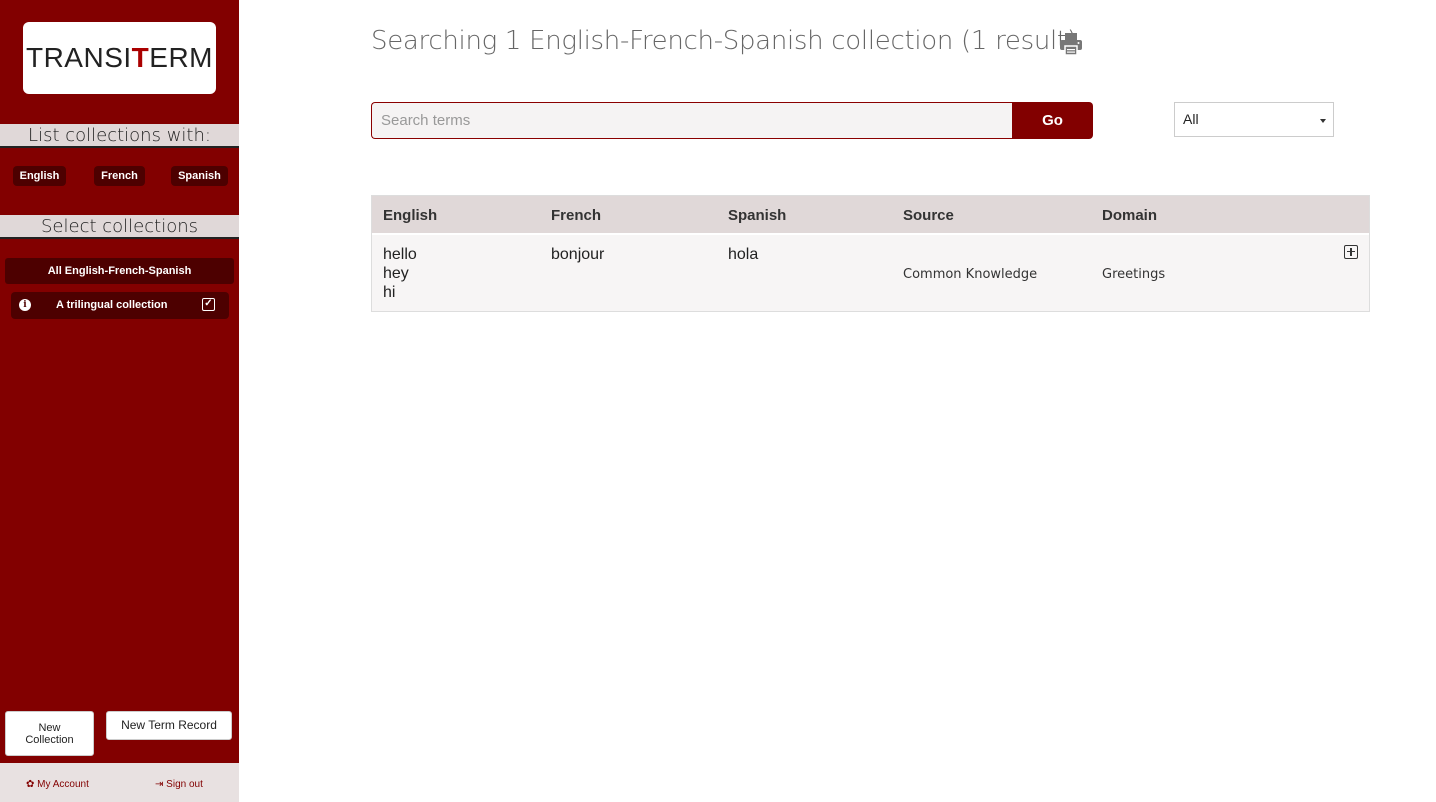 This screenshot has height=802, width=1436. What do you see at coordinates (39, 176) in the screenshot?
I see `language-filter-english: English` at bounding box center [39, 176].